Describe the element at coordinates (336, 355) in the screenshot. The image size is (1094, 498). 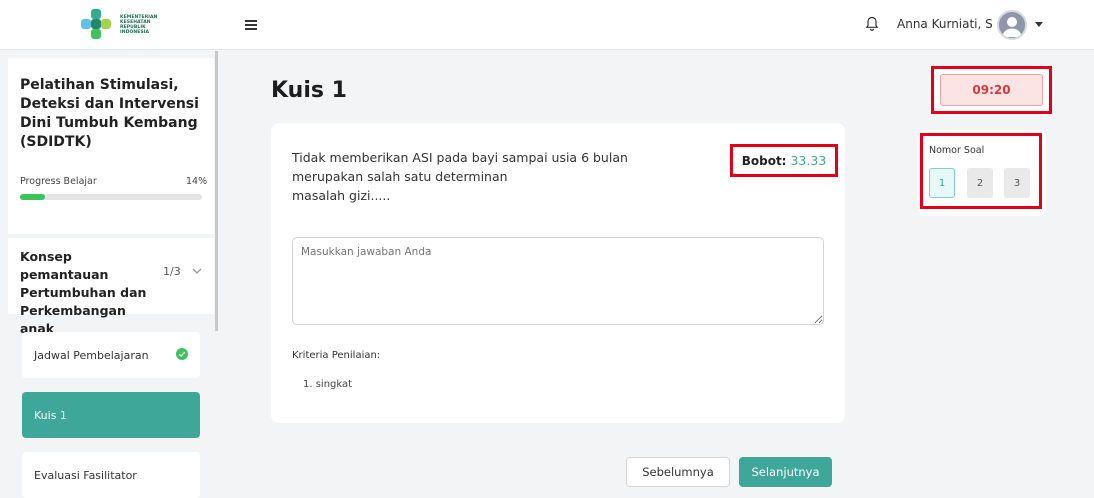
I see `criteria-label: Kriteria Penilaian:` at that location.